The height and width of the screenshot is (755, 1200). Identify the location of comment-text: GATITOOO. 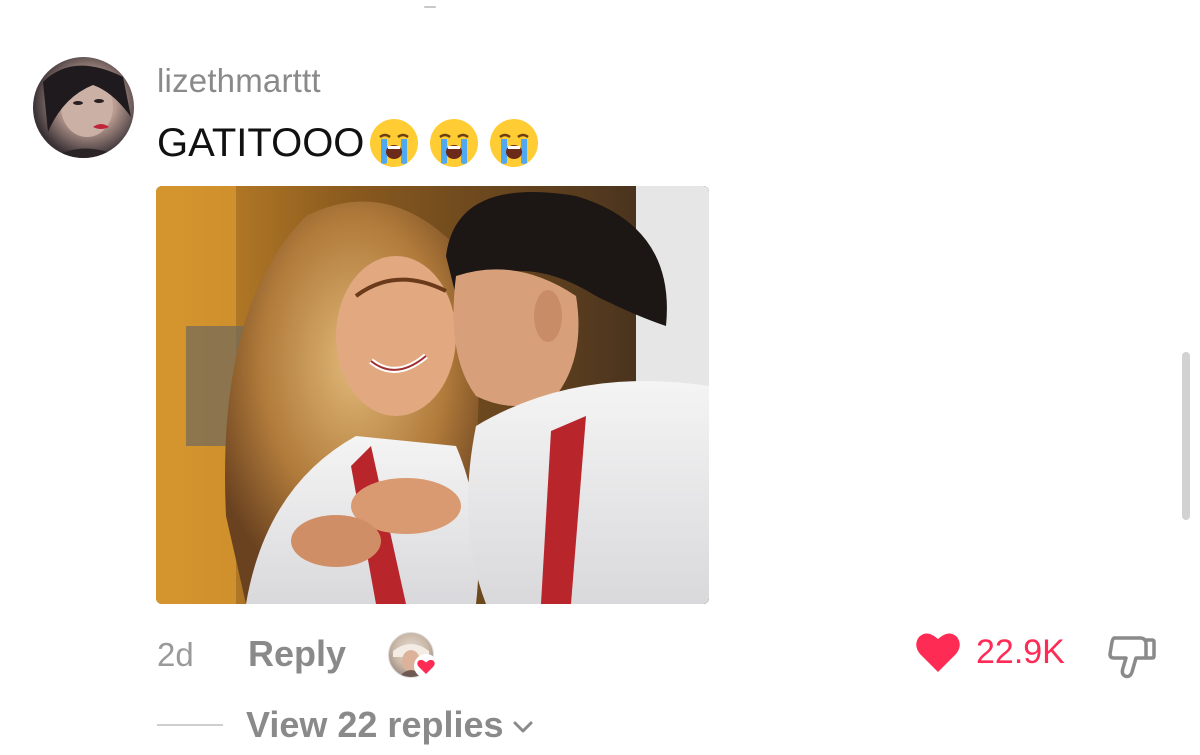
(261, 142).